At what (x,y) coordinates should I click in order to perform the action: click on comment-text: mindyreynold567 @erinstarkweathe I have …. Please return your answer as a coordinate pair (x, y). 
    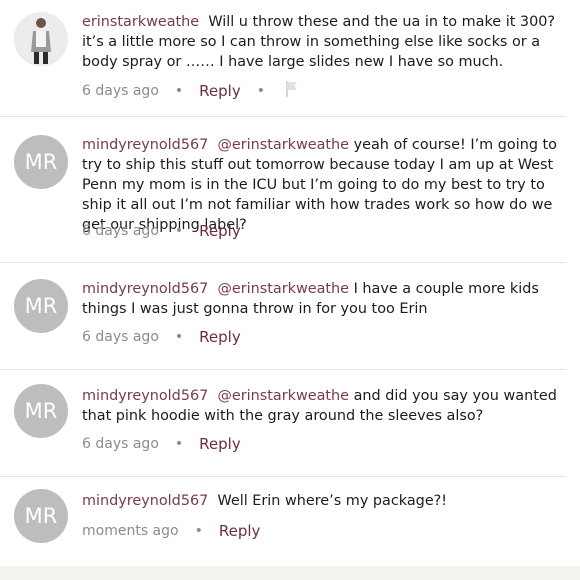
    Looking at the image, I should click on (323, 299).